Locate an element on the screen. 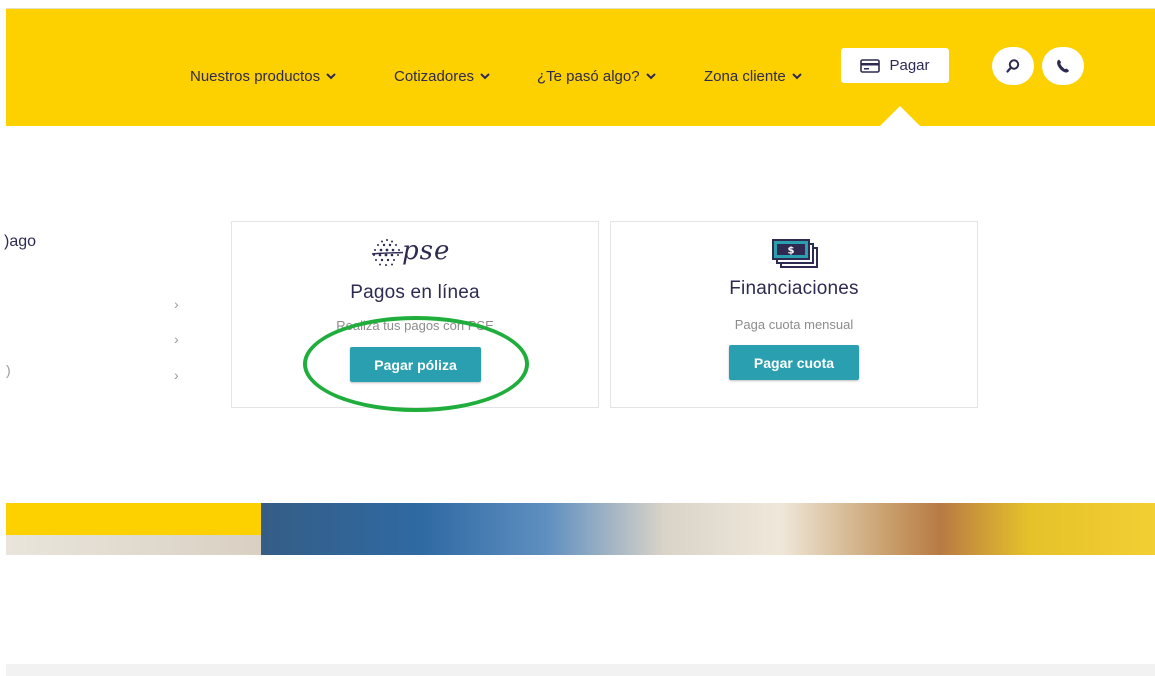 This screenshot has height=676, width=1155. hero-banner is located at coordinates (580, 529).